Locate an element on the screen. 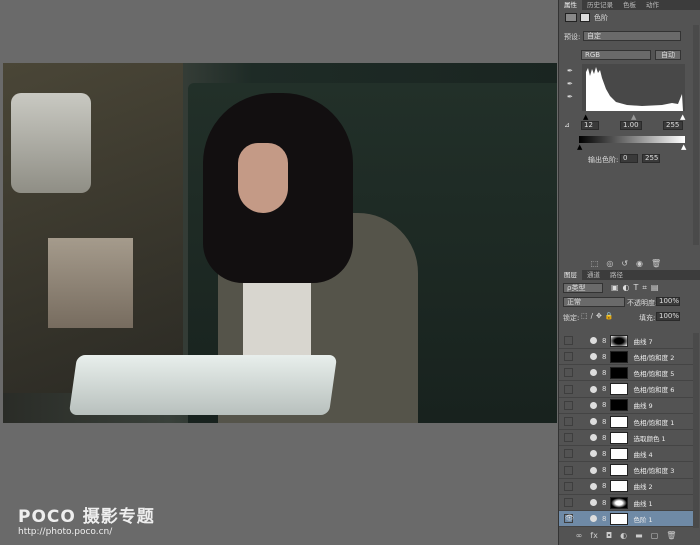 This screenshot has height=545, width=700. filter-icons: ▣◐T⌗▤ is located at coordinates (637, 288).